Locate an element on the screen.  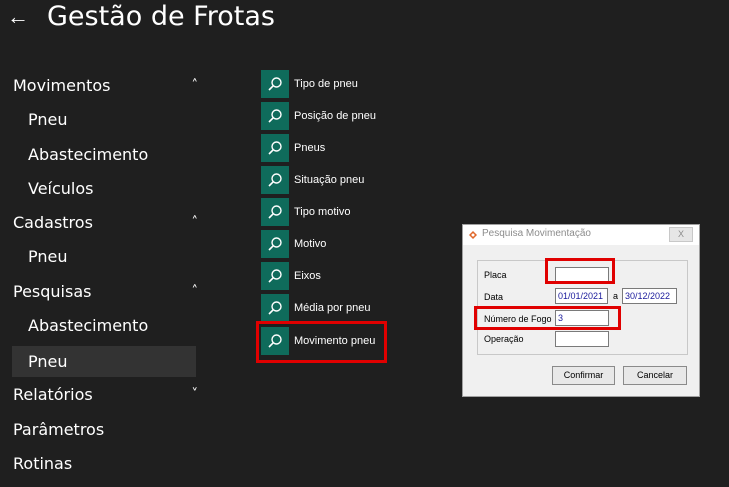
cancelar-button: Cancelar is located at coordinates (655, 375).